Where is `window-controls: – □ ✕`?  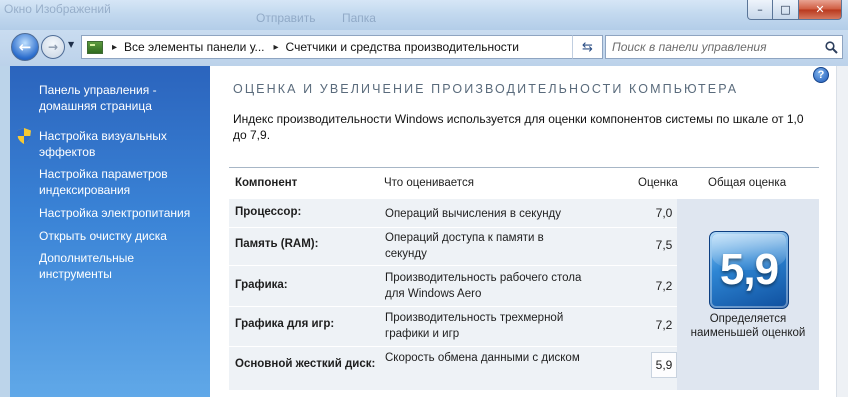
window-controls: – □ ✕ is located at coordinates (794, 10).